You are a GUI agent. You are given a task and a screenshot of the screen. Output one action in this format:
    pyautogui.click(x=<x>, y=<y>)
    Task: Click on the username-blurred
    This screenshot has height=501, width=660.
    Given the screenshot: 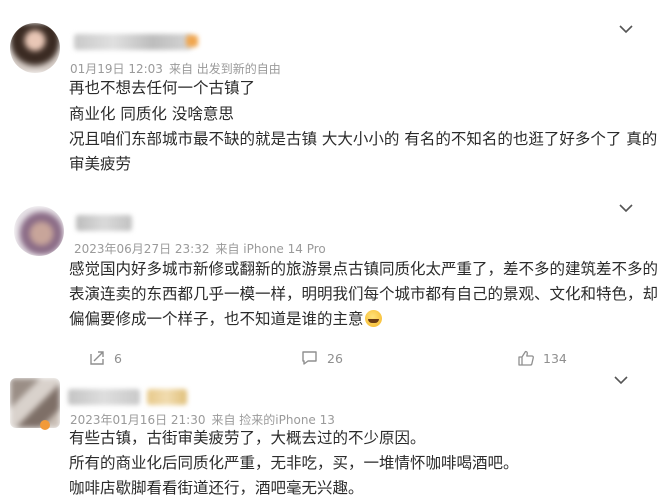 What is the action you would take?
    pyautogui.click(x=104, y=397)
    